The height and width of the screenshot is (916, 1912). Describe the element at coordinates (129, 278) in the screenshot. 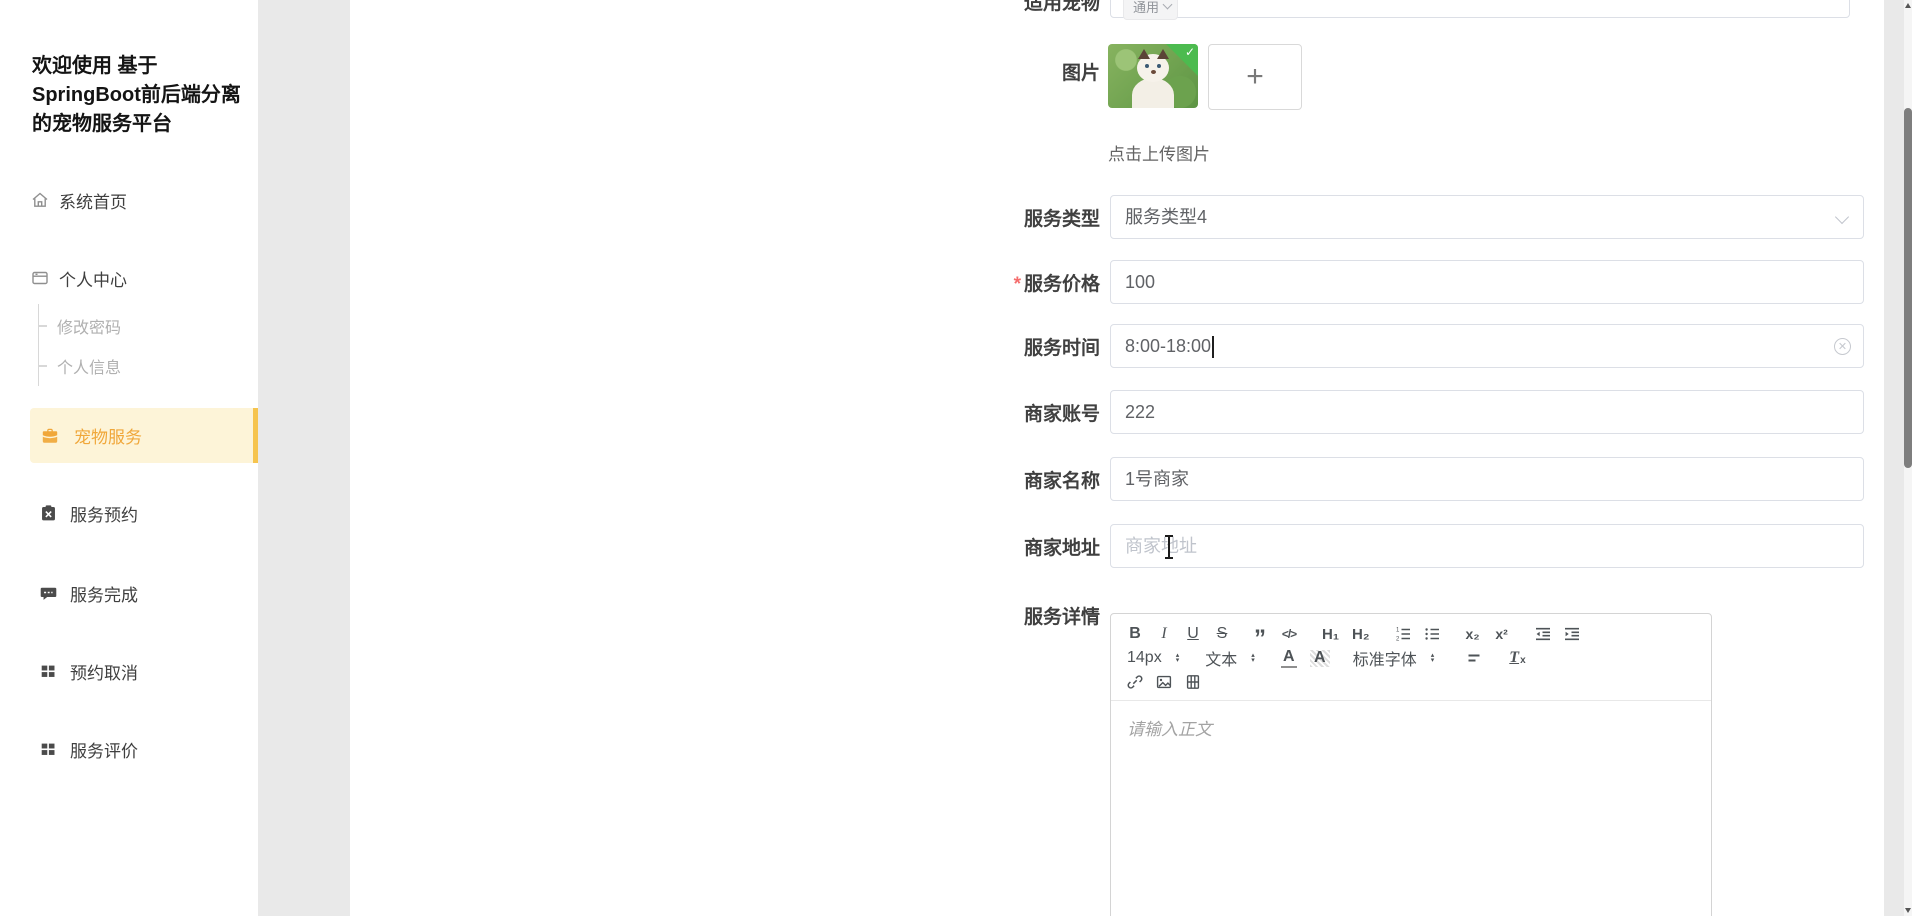

I see `sidebar-item-personal-center: 个人中心` at that location.